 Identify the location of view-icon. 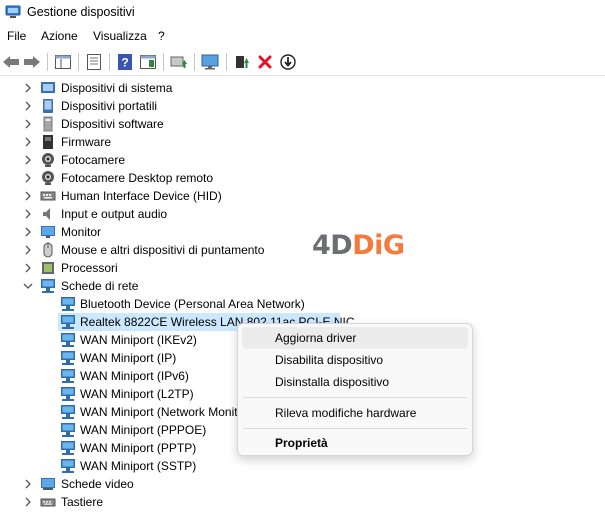
(148, 62).